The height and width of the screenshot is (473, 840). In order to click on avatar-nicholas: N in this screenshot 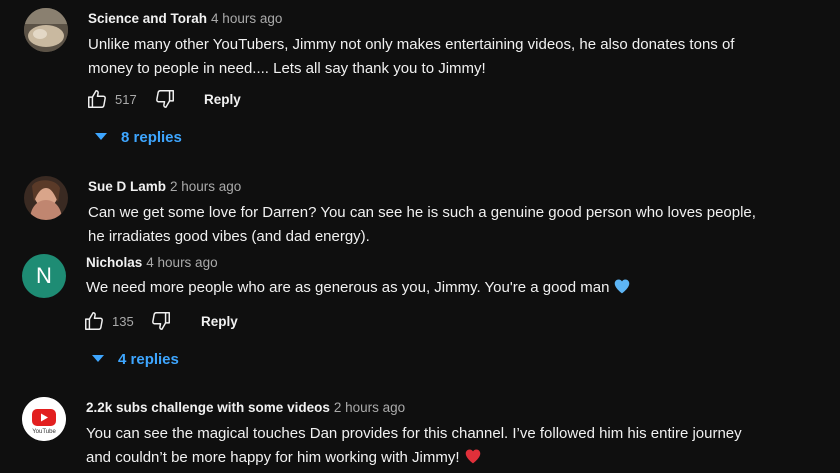, I will do `click(44, 276)`.